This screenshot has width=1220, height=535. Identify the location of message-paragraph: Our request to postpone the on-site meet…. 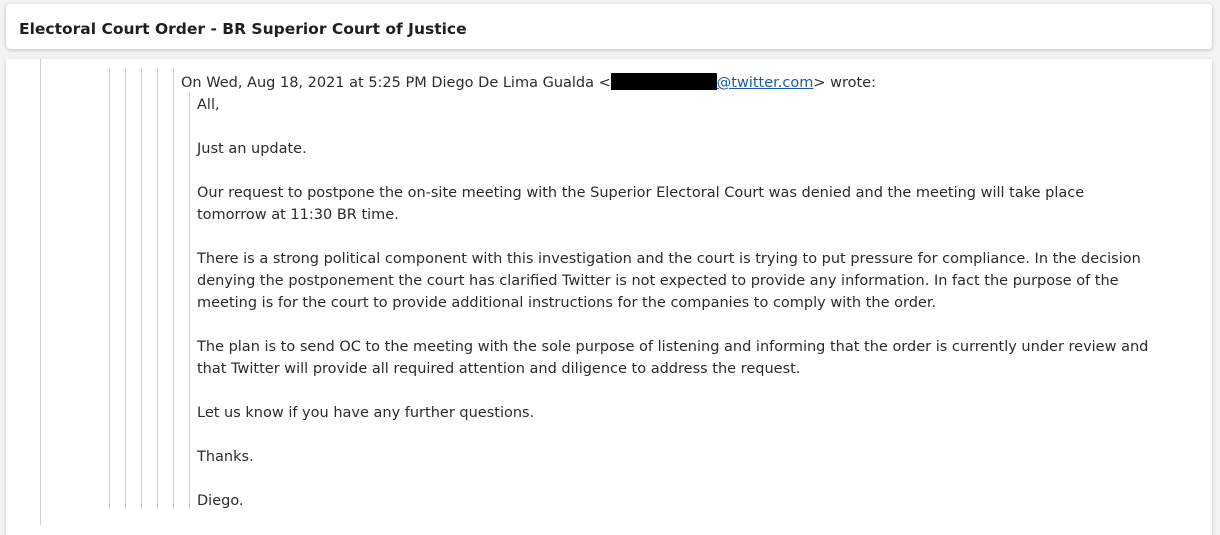
(641, 204).